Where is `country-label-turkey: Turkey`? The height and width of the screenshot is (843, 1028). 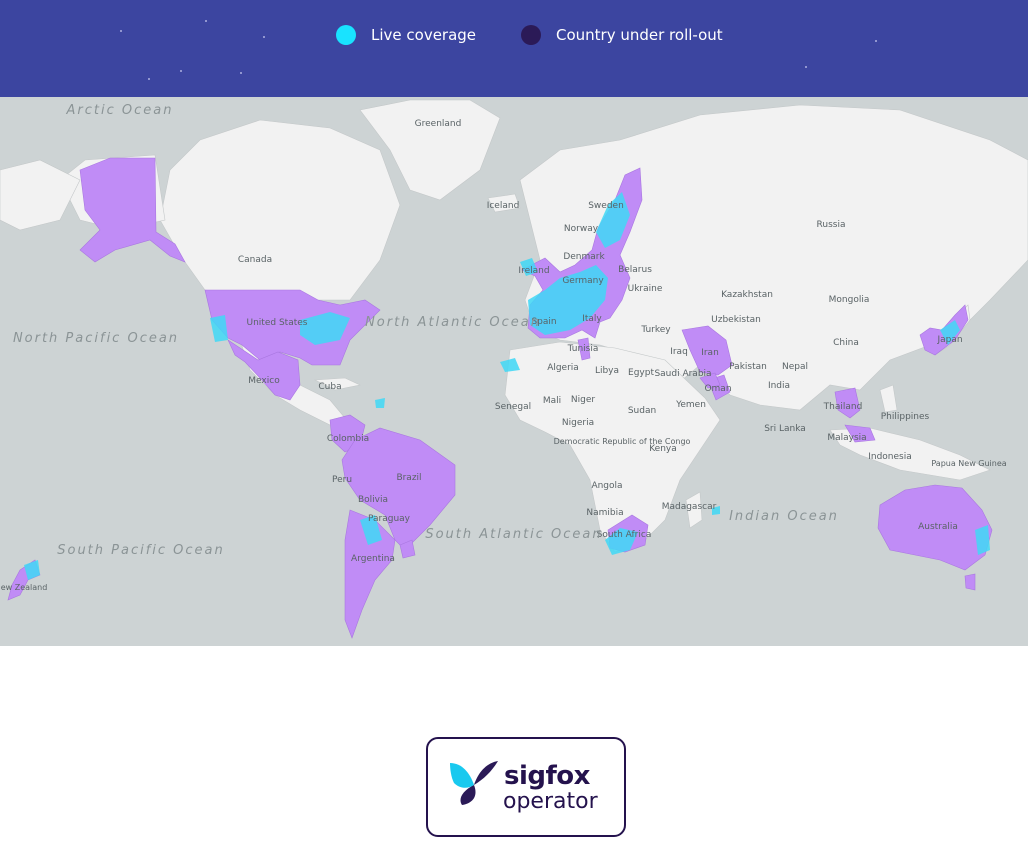
country-label-turkey: Turkey is located at coordinates (655, 330).